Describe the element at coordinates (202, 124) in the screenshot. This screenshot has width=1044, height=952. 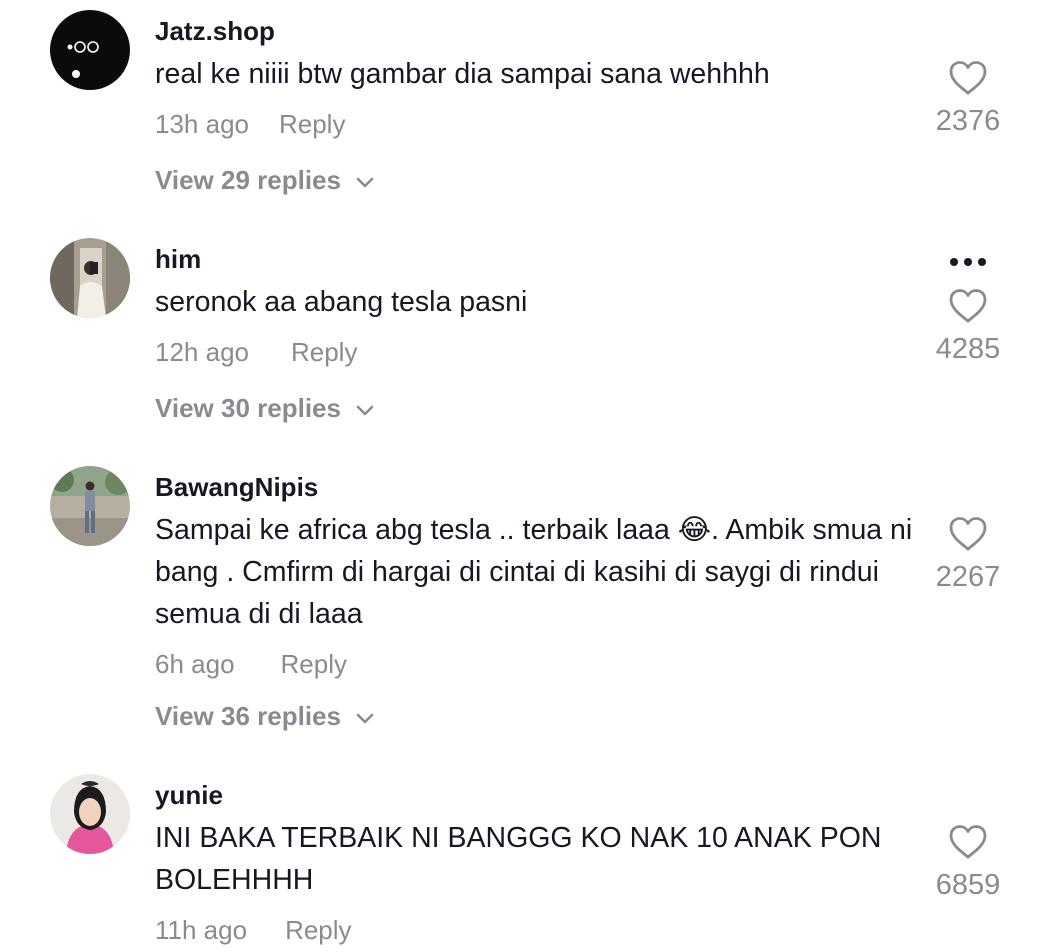
I see `timestamp: 13h ago` at that location.